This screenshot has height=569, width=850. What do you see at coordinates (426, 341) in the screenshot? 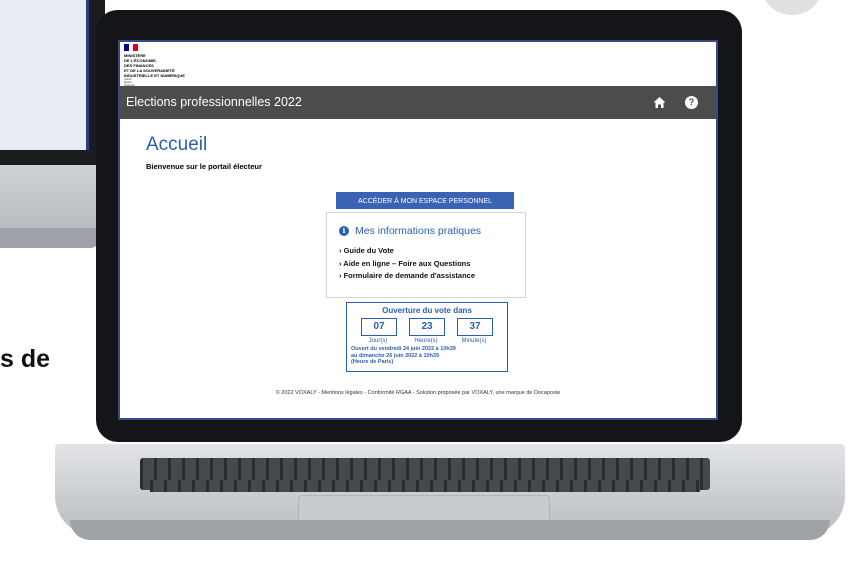
I see `countdown-hours-label: Heure(s)` at bounding box center [426, 341].